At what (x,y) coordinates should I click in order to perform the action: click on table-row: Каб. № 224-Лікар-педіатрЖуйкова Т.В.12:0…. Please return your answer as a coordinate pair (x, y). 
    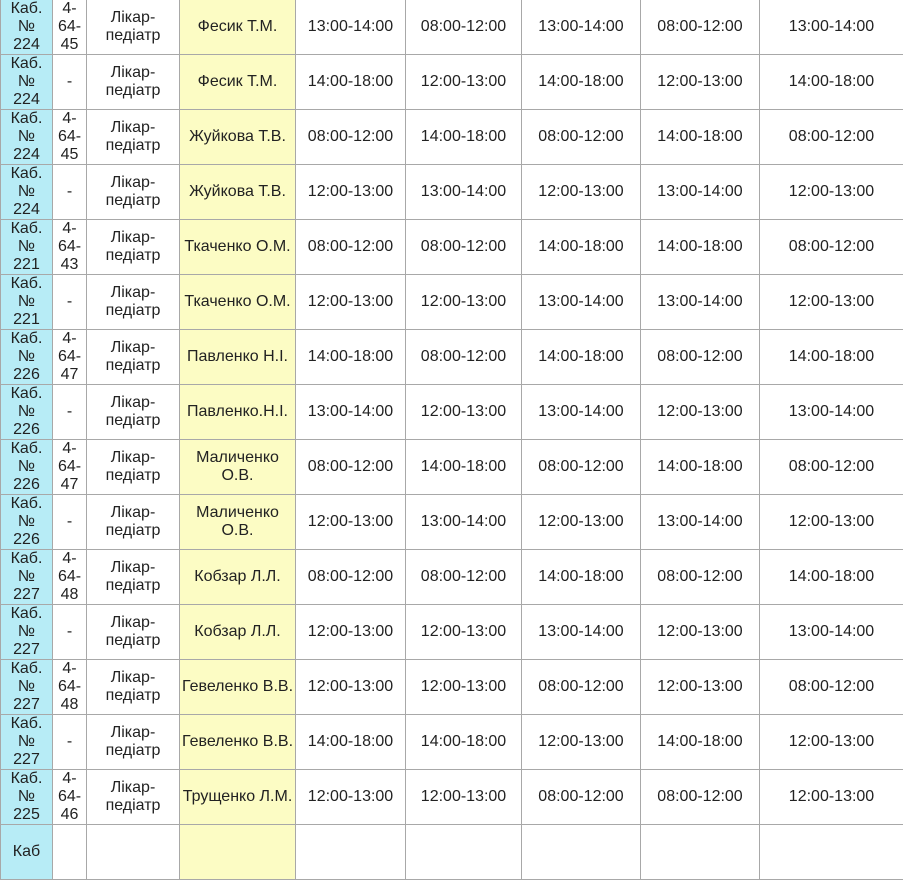
    Looking at the image, I should click on (452, 192).